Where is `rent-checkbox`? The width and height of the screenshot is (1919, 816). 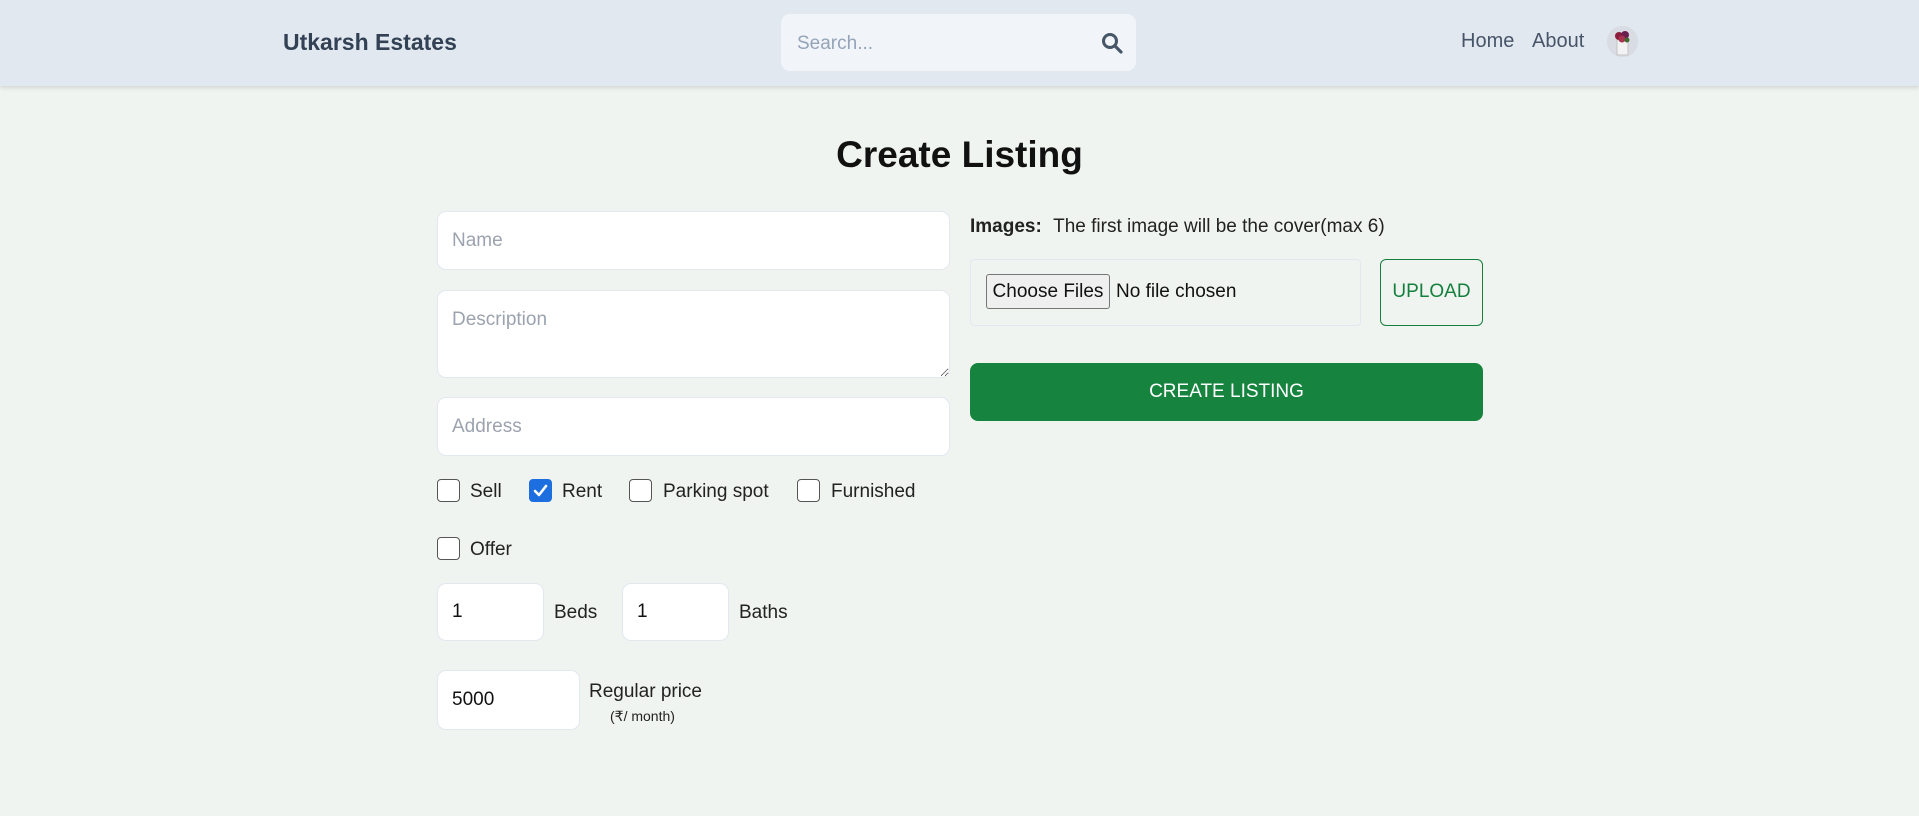
rent-checkbox is located at coordinates (540, 490).